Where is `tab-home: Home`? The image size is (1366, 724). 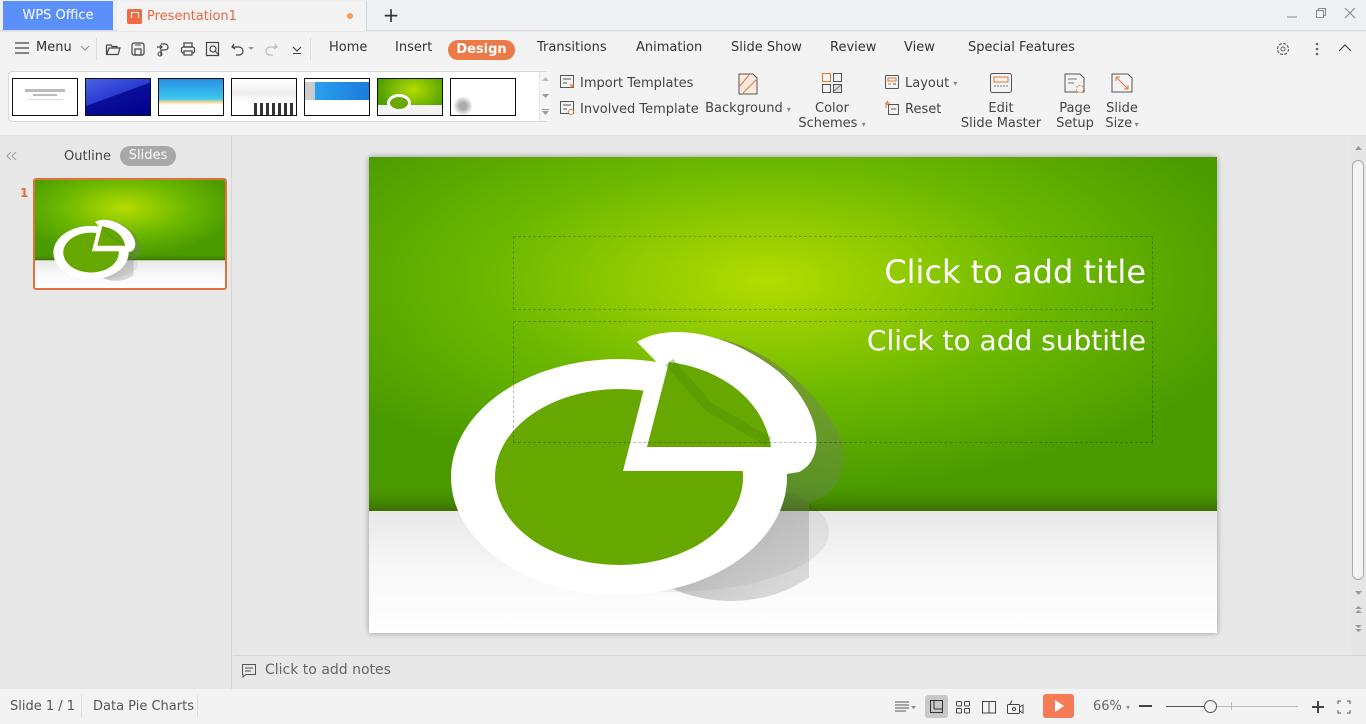 tab-home: Home is located at coordinates (348, 47).